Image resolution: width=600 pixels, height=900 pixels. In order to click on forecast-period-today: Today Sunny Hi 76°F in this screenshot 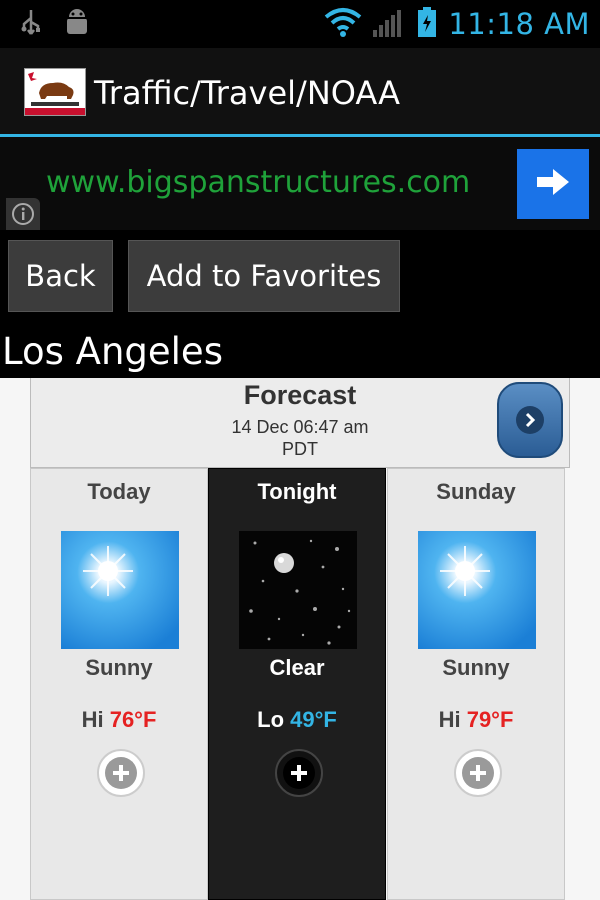, I will do `click(119, 684)`.